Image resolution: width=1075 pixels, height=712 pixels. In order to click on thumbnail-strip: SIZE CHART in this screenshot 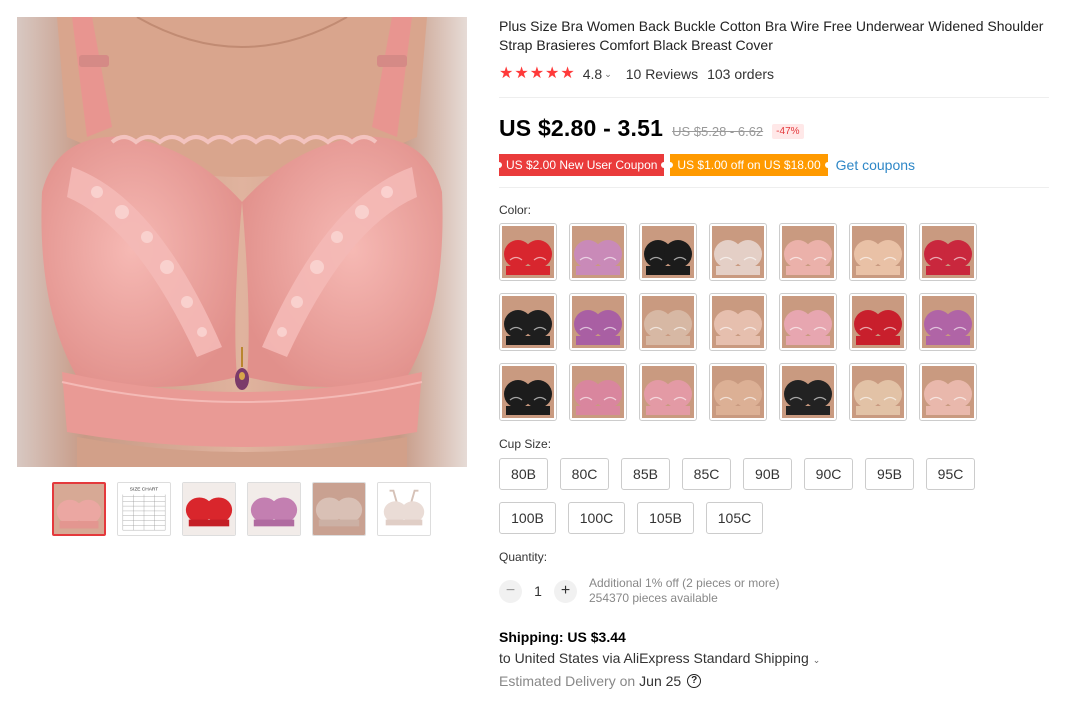, I will do `click(241, 509)`.